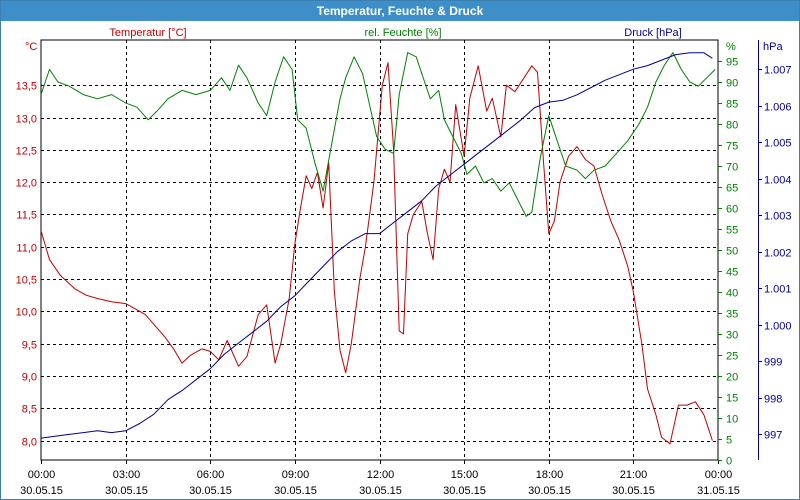  I want to click on humidity-tick-label: 10, so click(732, 420).